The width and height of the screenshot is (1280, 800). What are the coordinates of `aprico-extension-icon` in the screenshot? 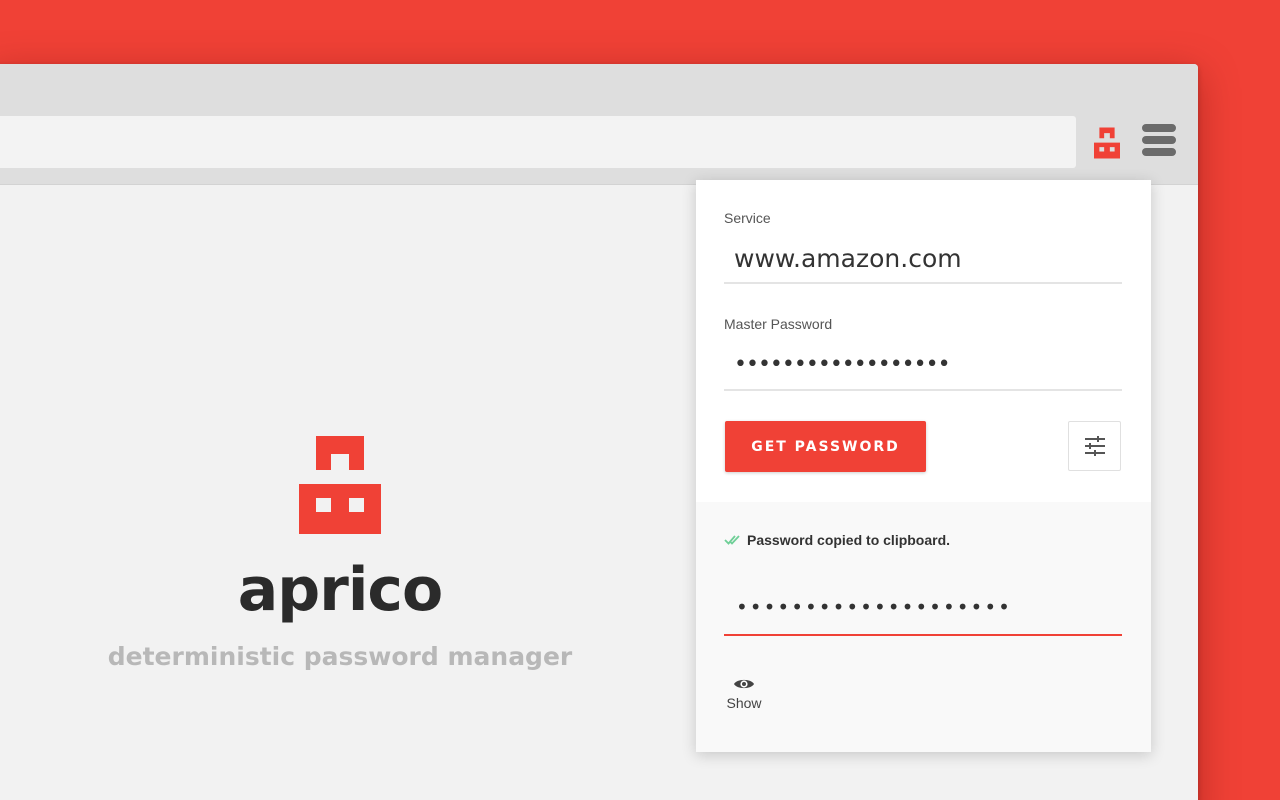 It's located at (1107, 143).